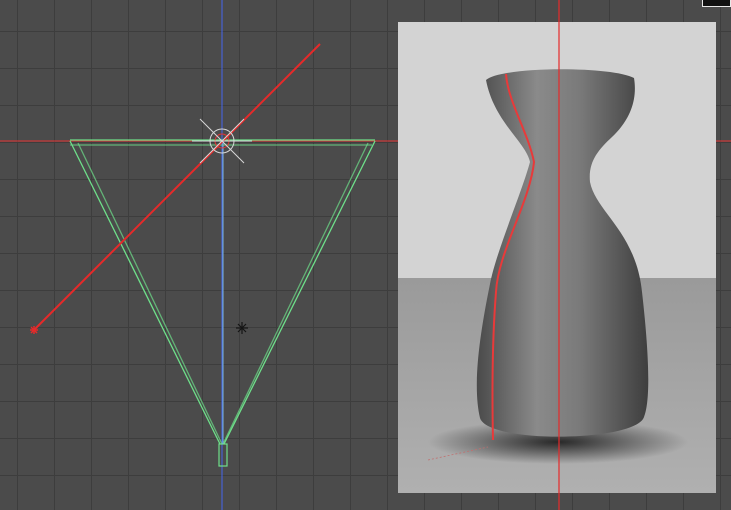 This screenshot has width=731, height=510. I want to click on corner-indicator, so click(716, 3).